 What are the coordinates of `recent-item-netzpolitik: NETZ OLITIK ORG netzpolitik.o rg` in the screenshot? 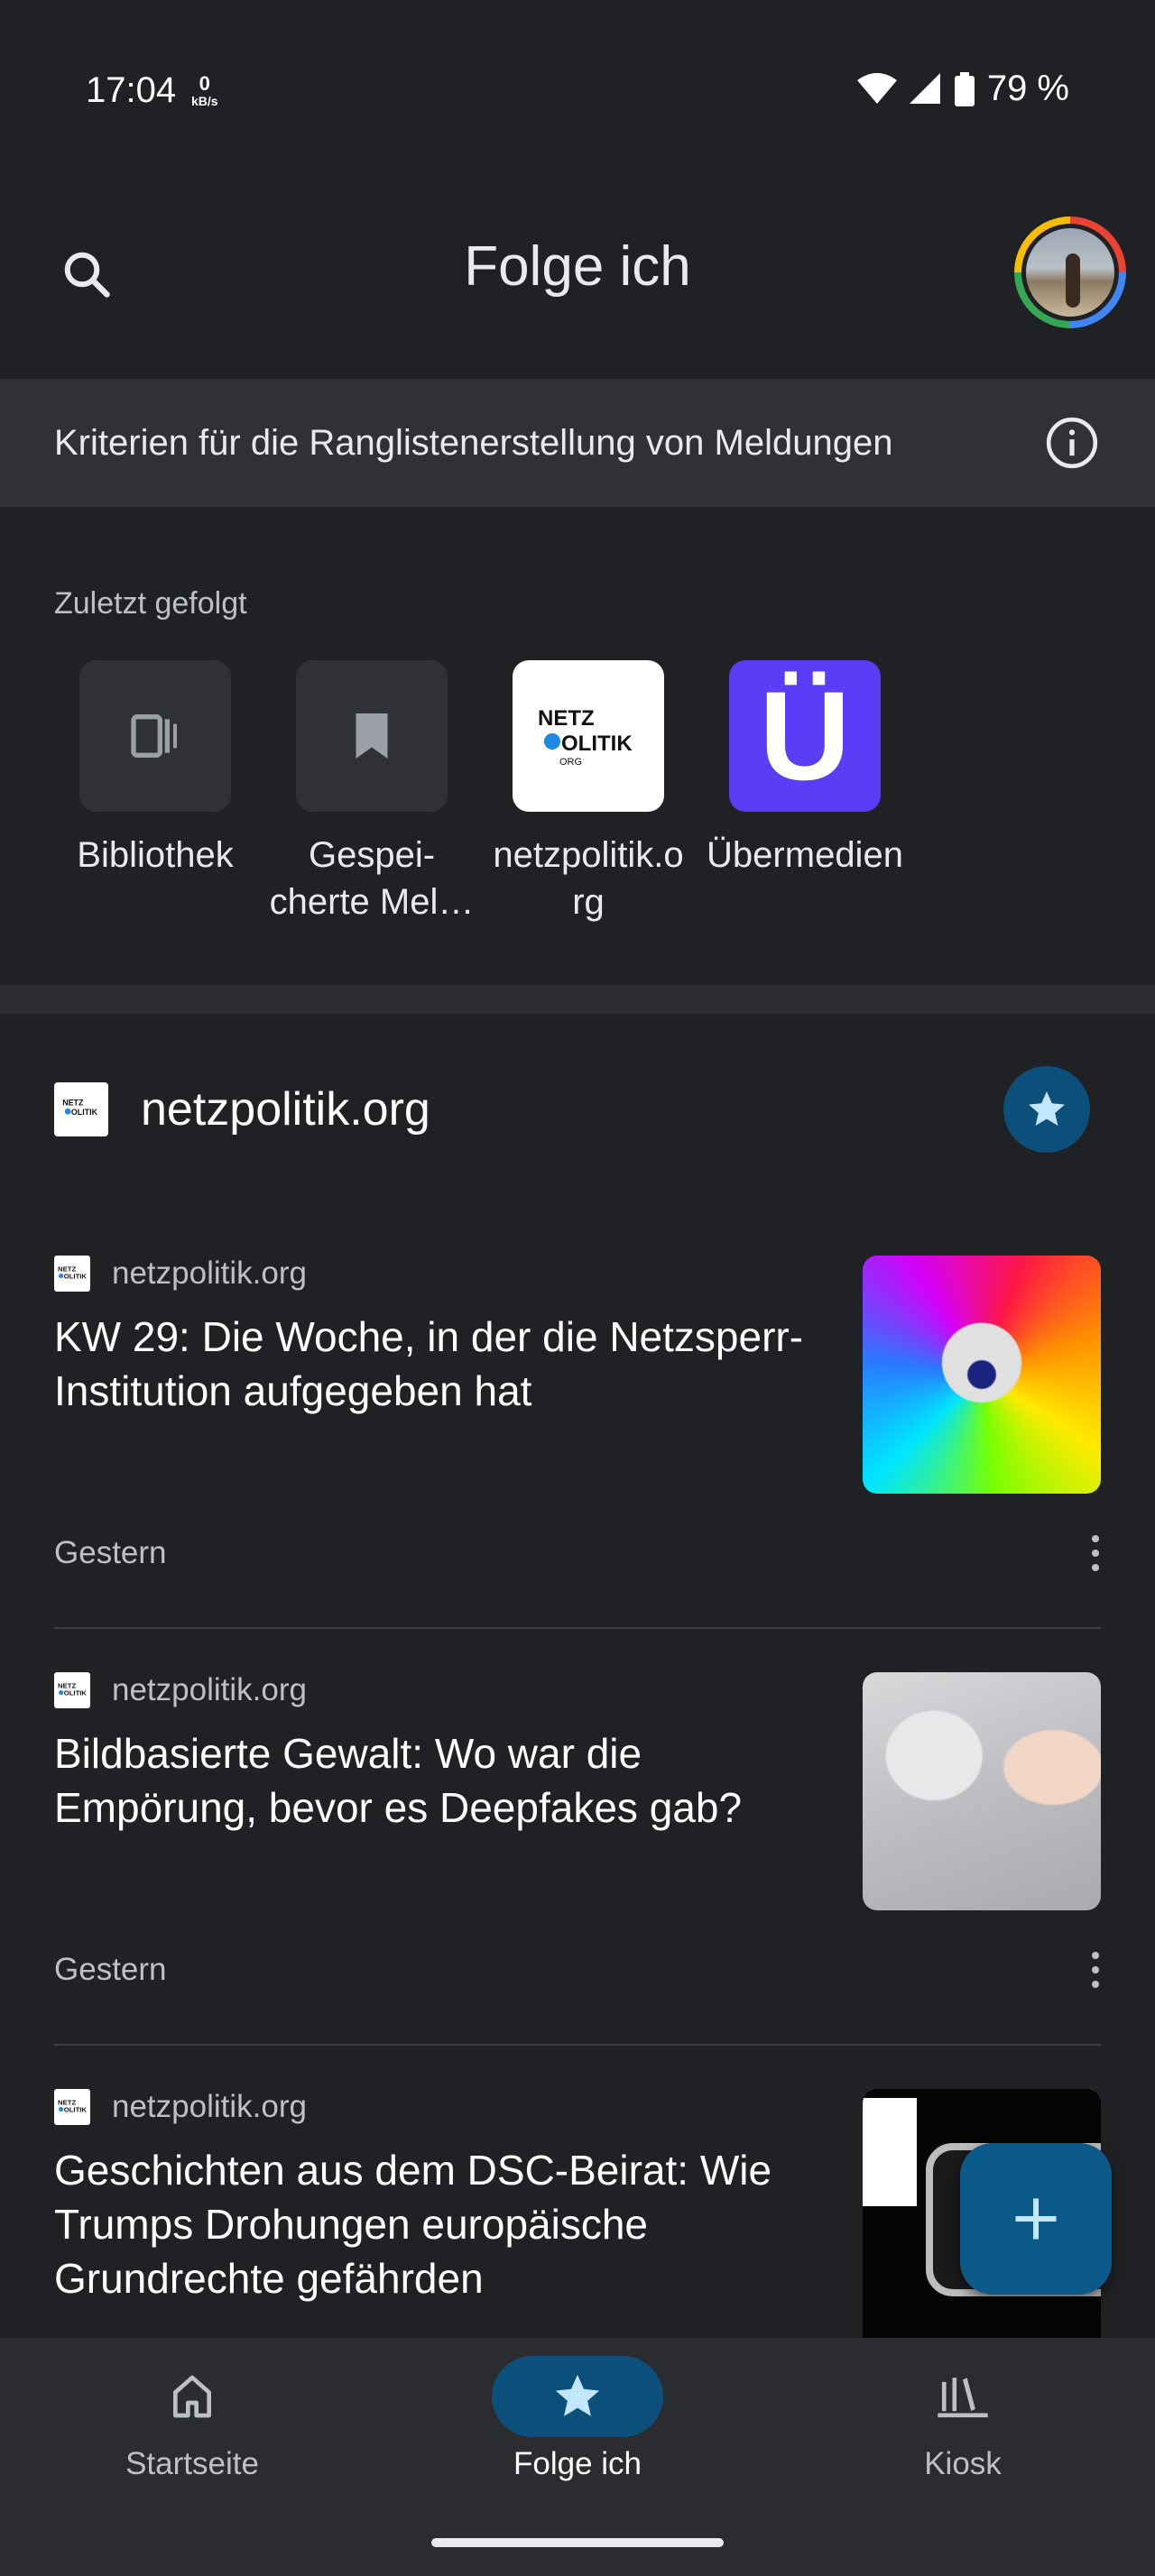 It's located at (588, 792).